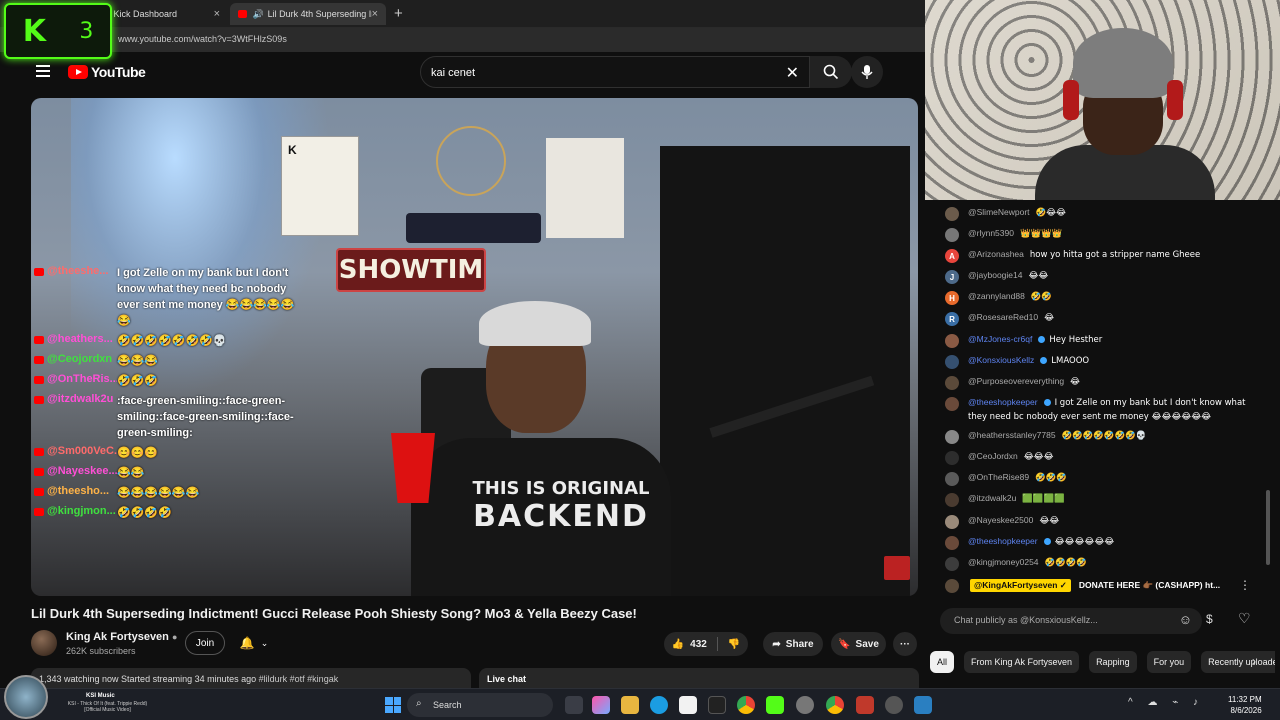 The width and height of the screenshot is (1280, 720). What do you see at coordinates (630, 705) in the screenshot?
I see `file-explorer-icon` at bounding box center [630, 705].